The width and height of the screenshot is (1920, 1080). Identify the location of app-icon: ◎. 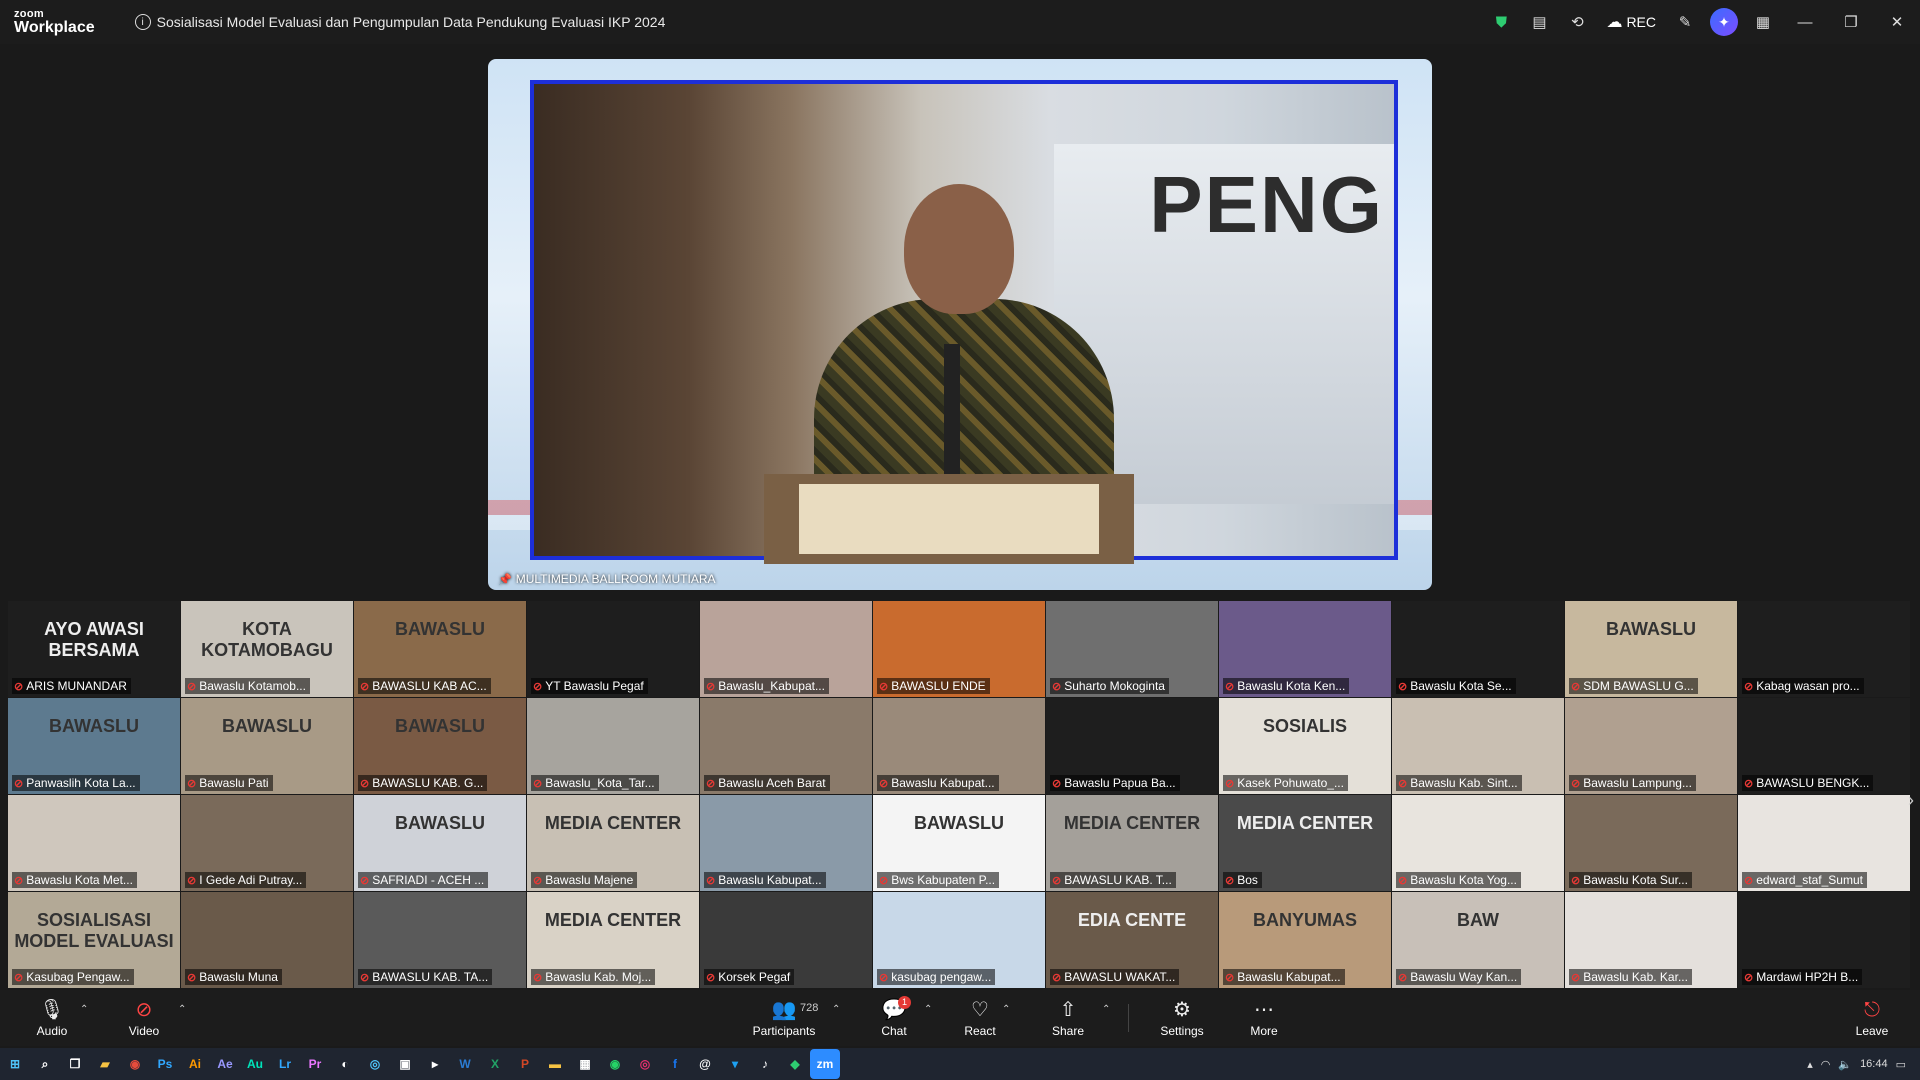
(375, 1064).